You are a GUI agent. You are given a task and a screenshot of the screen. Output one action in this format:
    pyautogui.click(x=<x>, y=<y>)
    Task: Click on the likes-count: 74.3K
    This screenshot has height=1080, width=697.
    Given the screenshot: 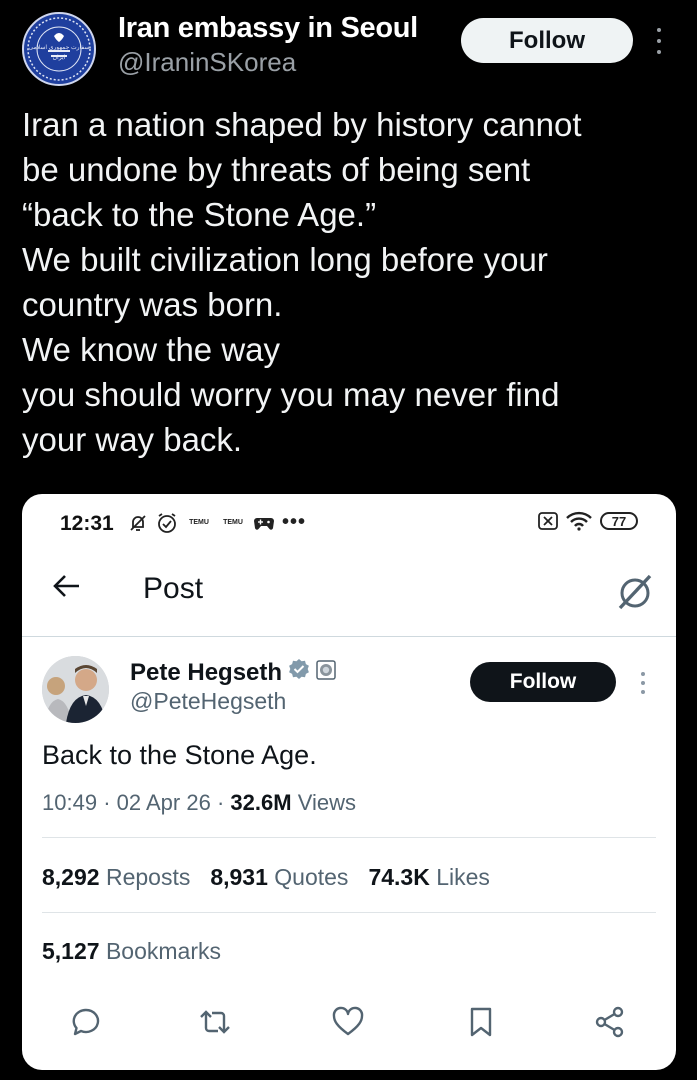 What is the action you would take?
    pyautogui.click(x=399, y=877)
    